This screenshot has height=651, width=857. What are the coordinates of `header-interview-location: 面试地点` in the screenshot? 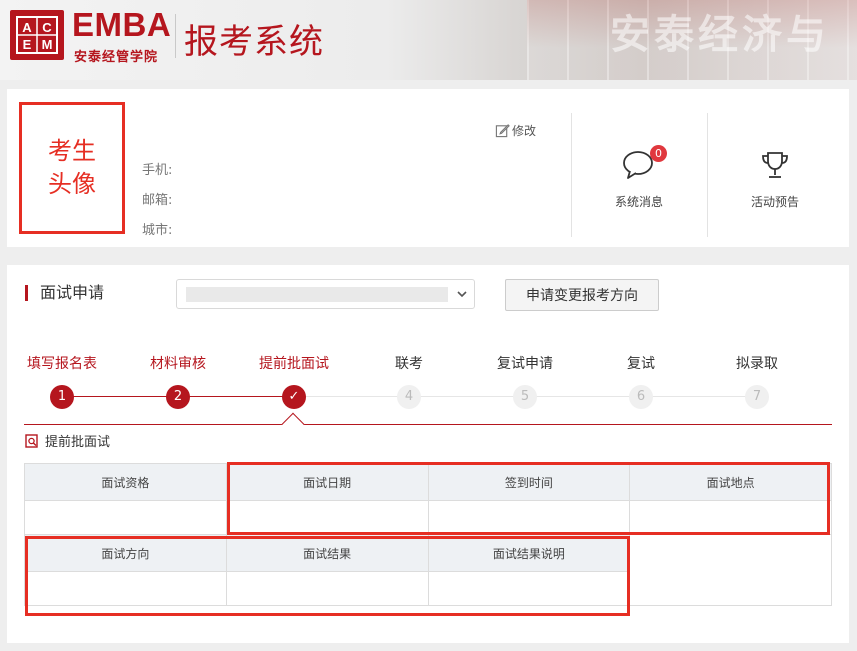 It's located at (730, 482).